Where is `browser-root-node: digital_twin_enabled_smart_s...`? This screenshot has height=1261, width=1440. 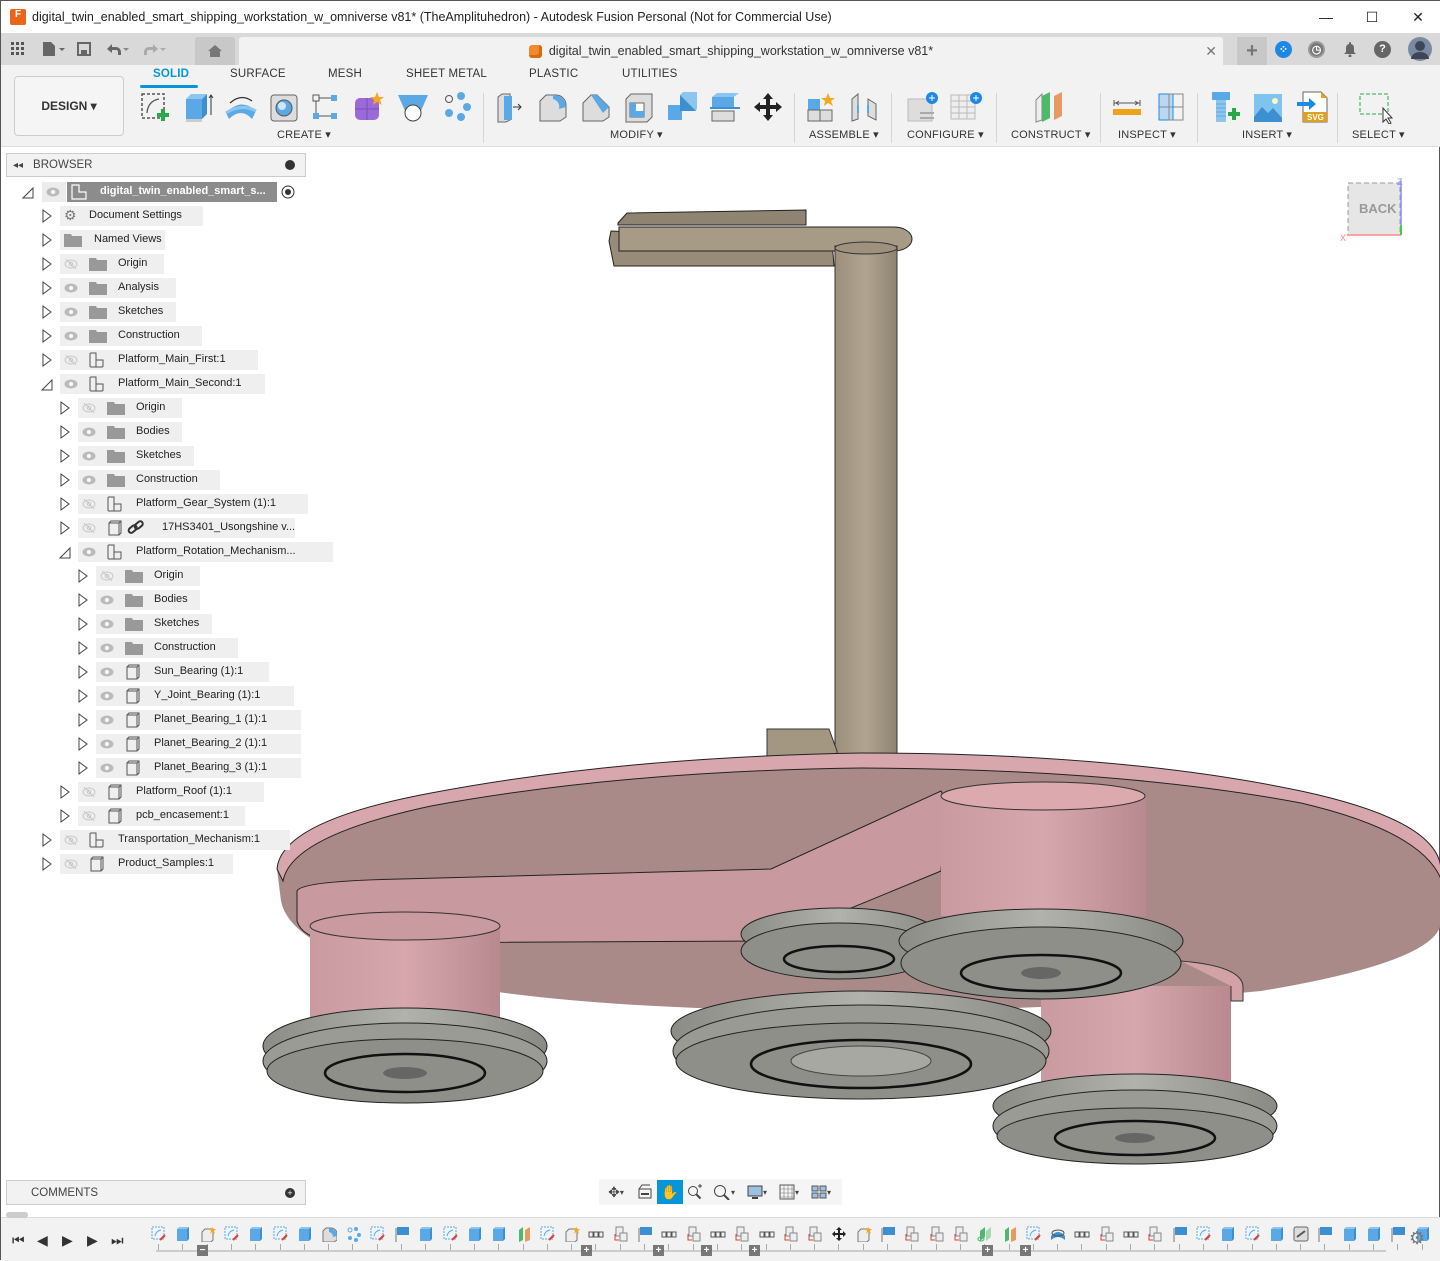 browser-root-node: digital_twin_enabled_smart_s... is located at coordinates (156, 192).